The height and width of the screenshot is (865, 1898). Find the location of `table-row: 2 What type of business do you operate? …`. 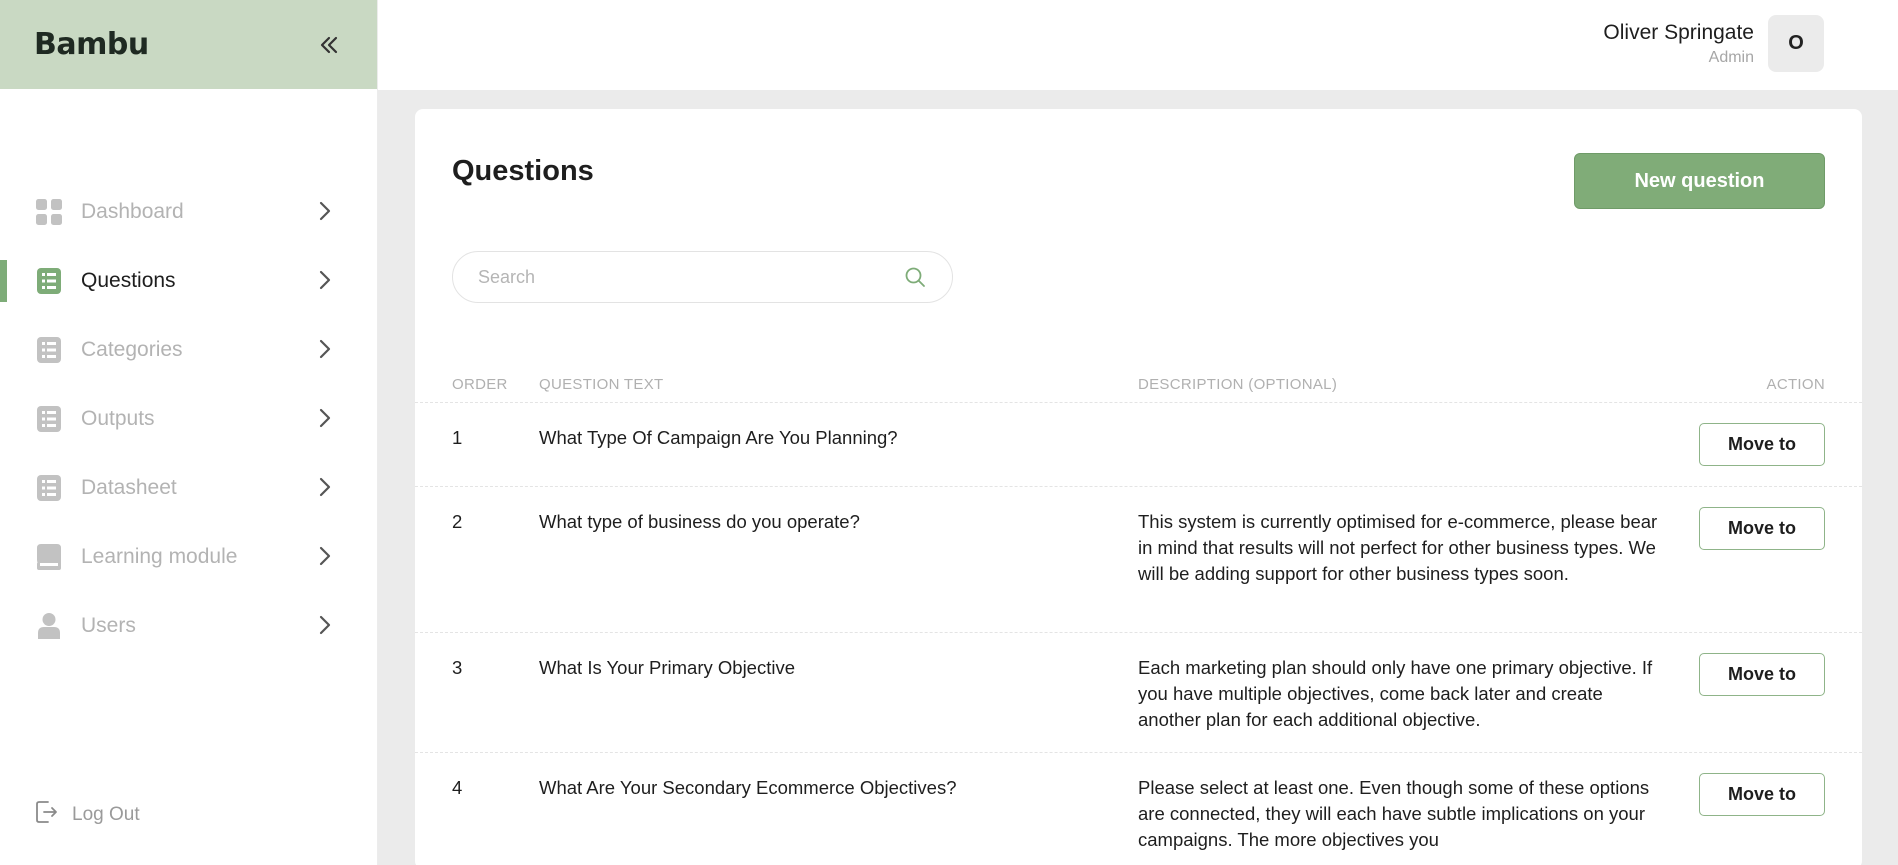

table-row: 2 What type of business do you operate? … is located at coordinates (1138, 560).